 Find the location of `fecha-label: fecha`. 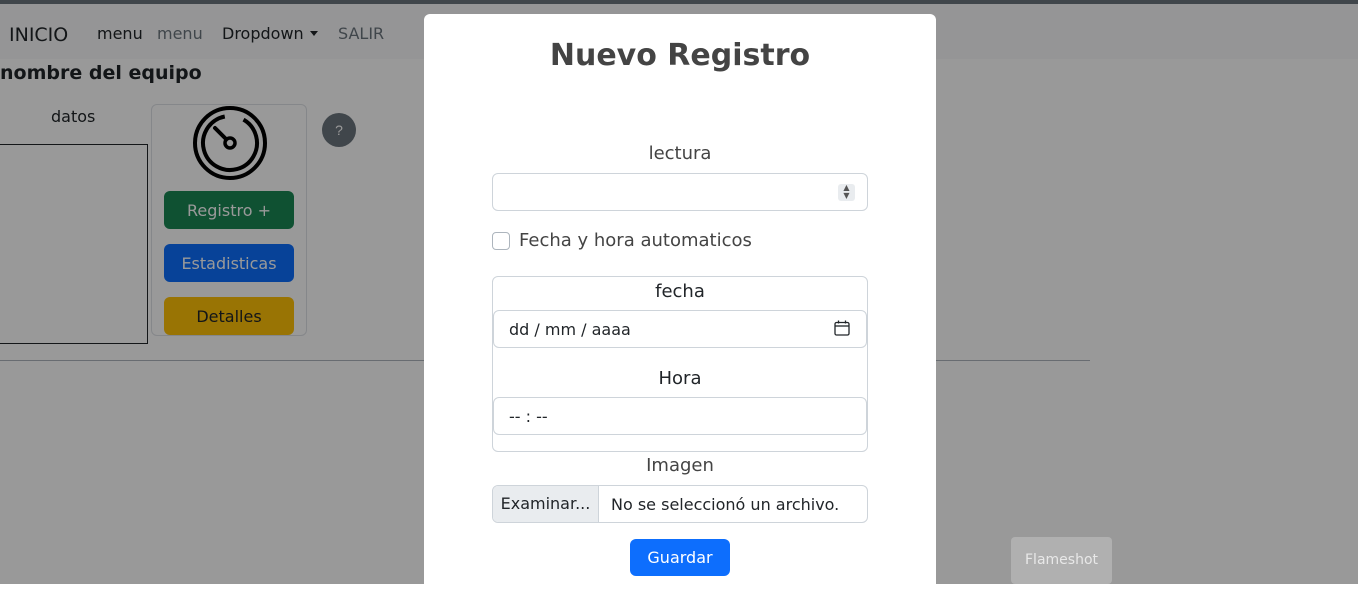

fecha-label: fecha is located at coordinates (680, 291).